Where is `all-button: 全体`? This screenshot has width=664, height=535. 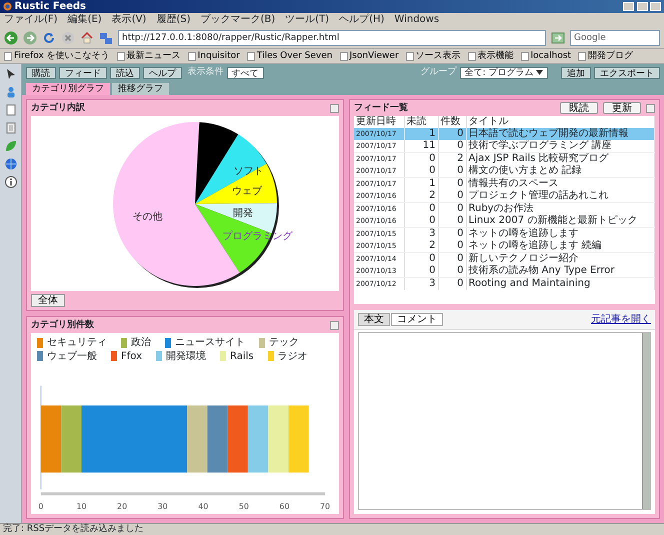
all-button: 全体 is located at coordinates (48, 300).